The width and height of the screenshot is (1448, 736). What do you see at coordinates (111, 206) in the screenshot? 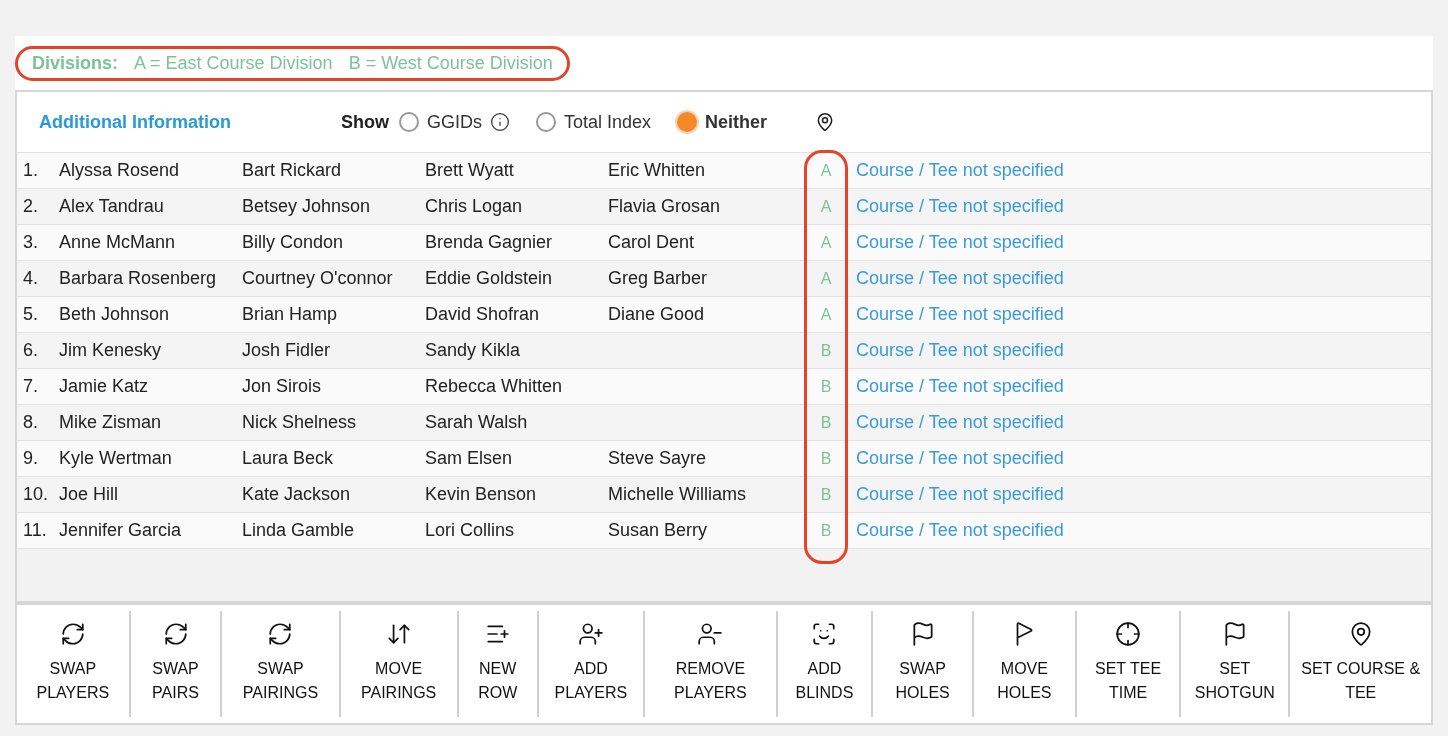
I see `player-name: Alex Tandrau` at bounding box center [111, 206].